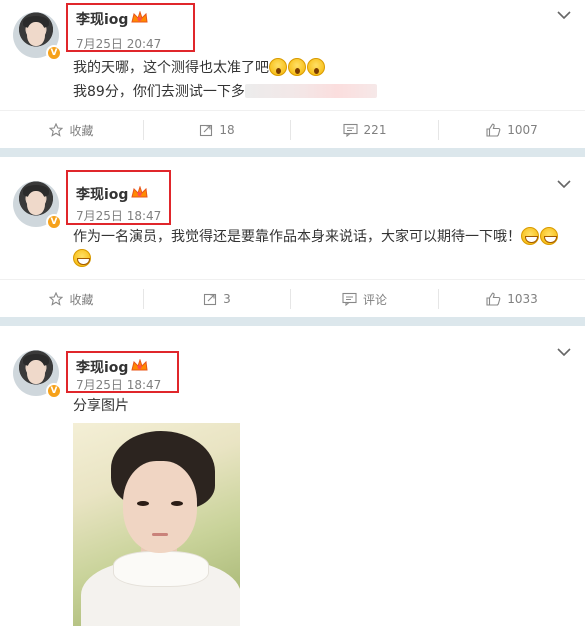 This screenshot has width=585, height=626. Describe the element at coordinates (522, 130) in the screenshot. I see `like-count: 1007` at that location.